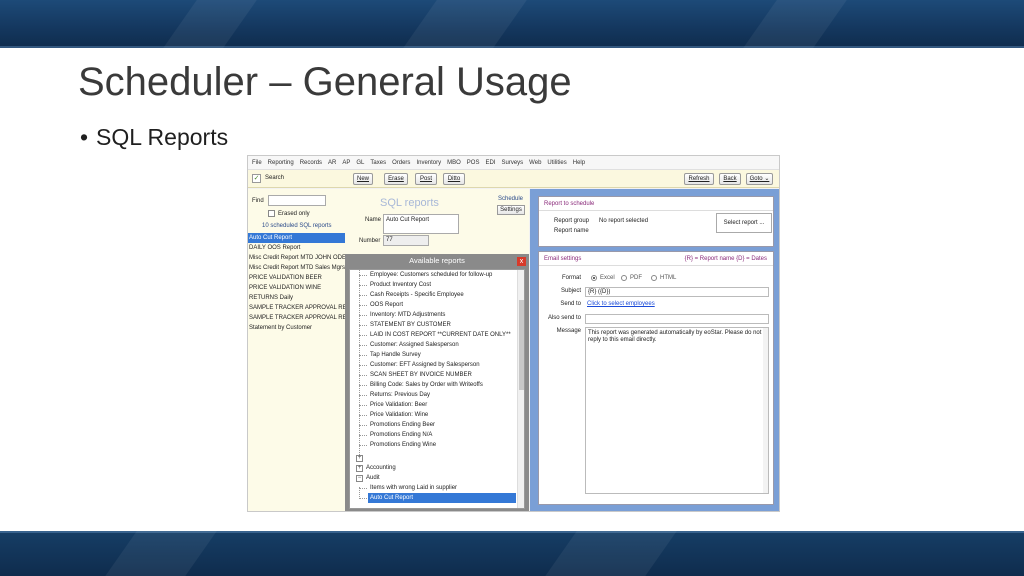 This screenshot has width=1024, height=576. I want to click on tree-item: Promotions Ending Wine, so click(403, 445).